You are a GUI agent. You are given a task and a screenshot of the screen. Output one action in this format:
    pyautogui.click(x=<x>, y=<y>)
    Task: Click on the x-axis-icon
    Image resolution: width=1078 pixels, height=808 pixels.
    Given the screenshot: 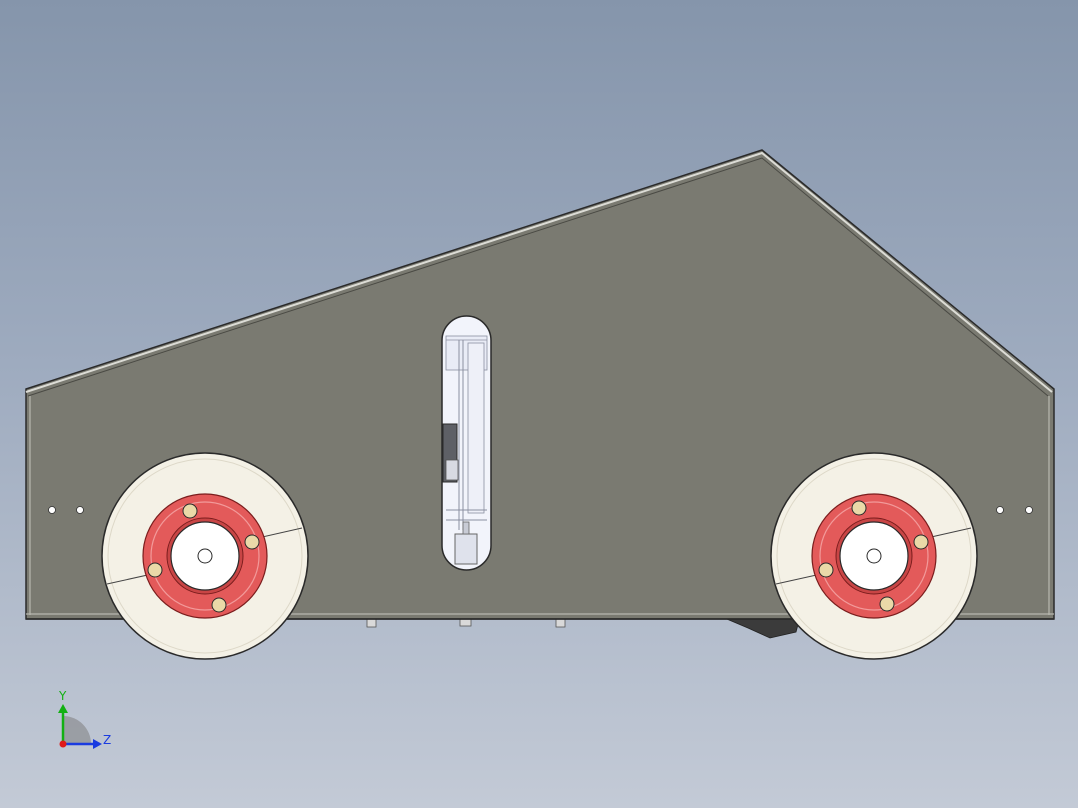 What is the action you would take?
    pyautogui.click(x=63, y=744)
    